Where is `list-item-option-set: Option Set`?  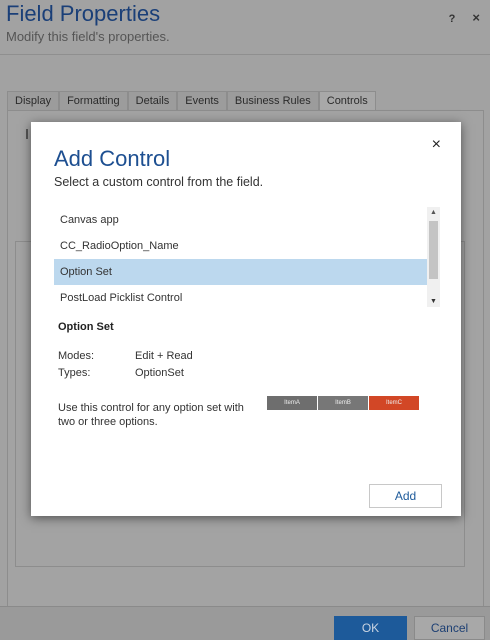
list-item-option-set: Option Set is located at coordinates (240, 272).